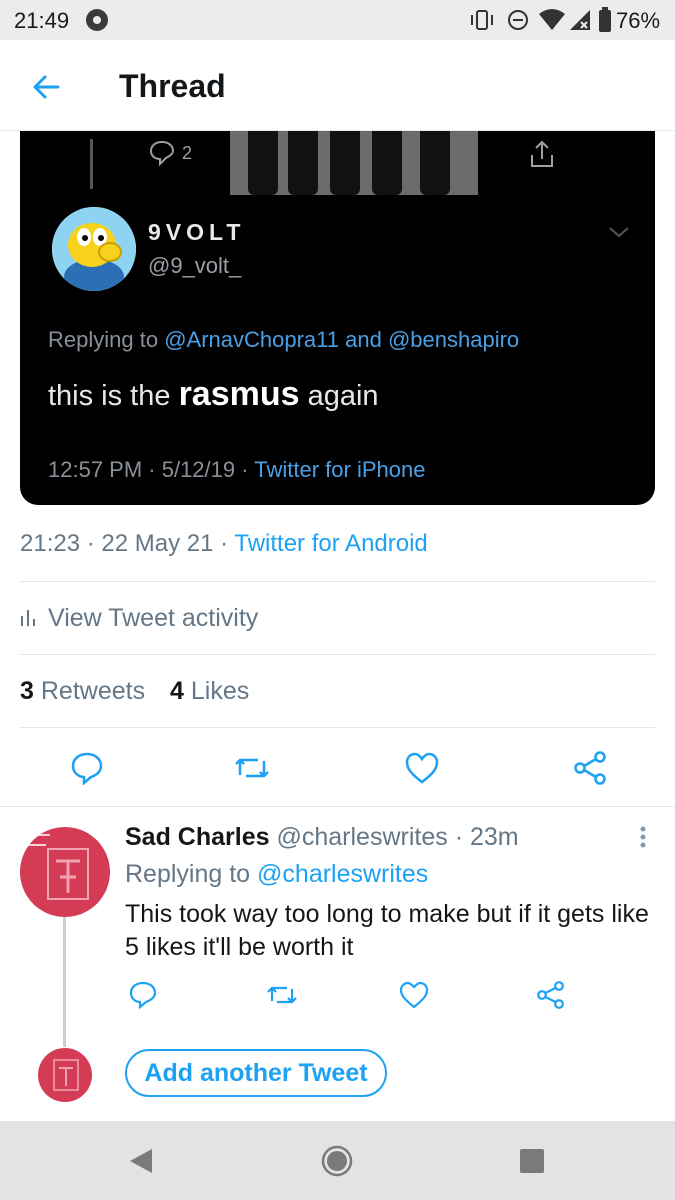  What do you see at coordinates (552, 19) in the screenshot?
I see `wifi-icon` at bounding box center [552, 19].